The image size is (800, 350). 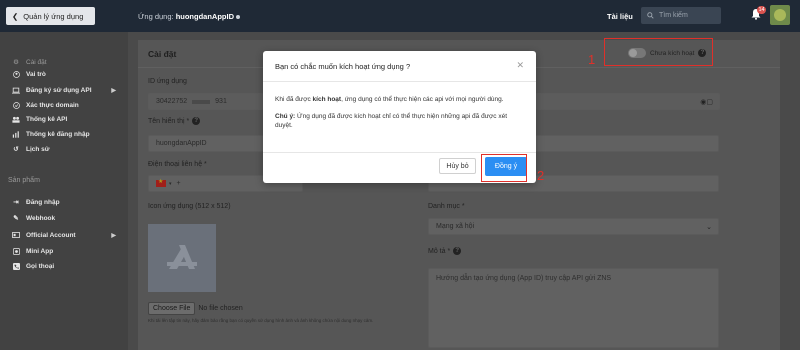 I want to click on bar-chart-icon, so click(x=16, y=134).